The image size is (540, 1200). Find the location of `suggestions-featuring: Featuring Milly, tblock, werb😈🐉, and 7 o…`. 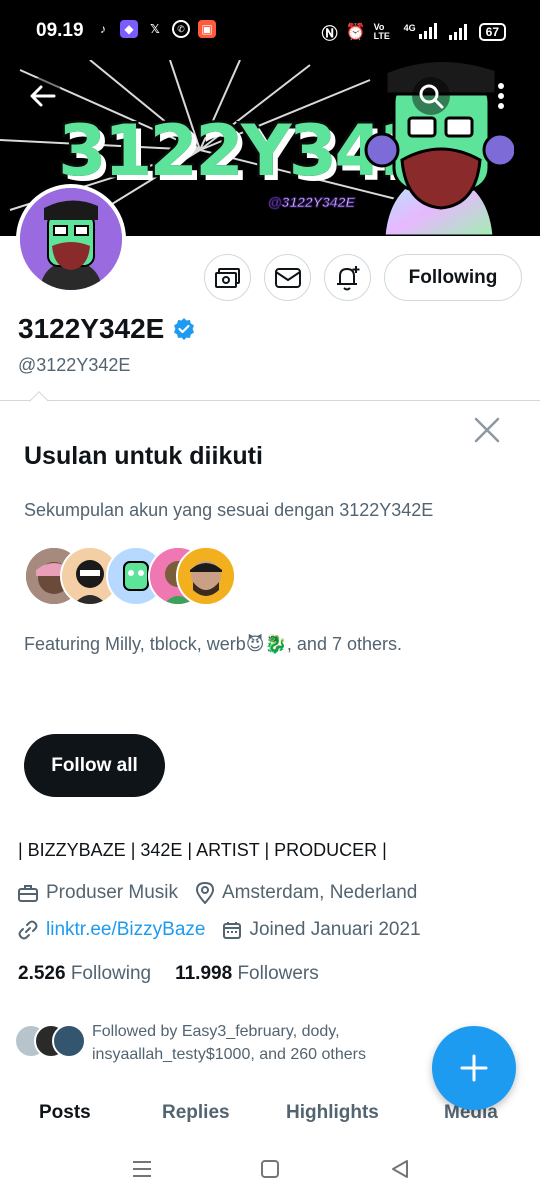

suggestions-featuring: Featuring Milly, tblock, werb😈🐉, and 7 o… is located at coordinates (213, 644).